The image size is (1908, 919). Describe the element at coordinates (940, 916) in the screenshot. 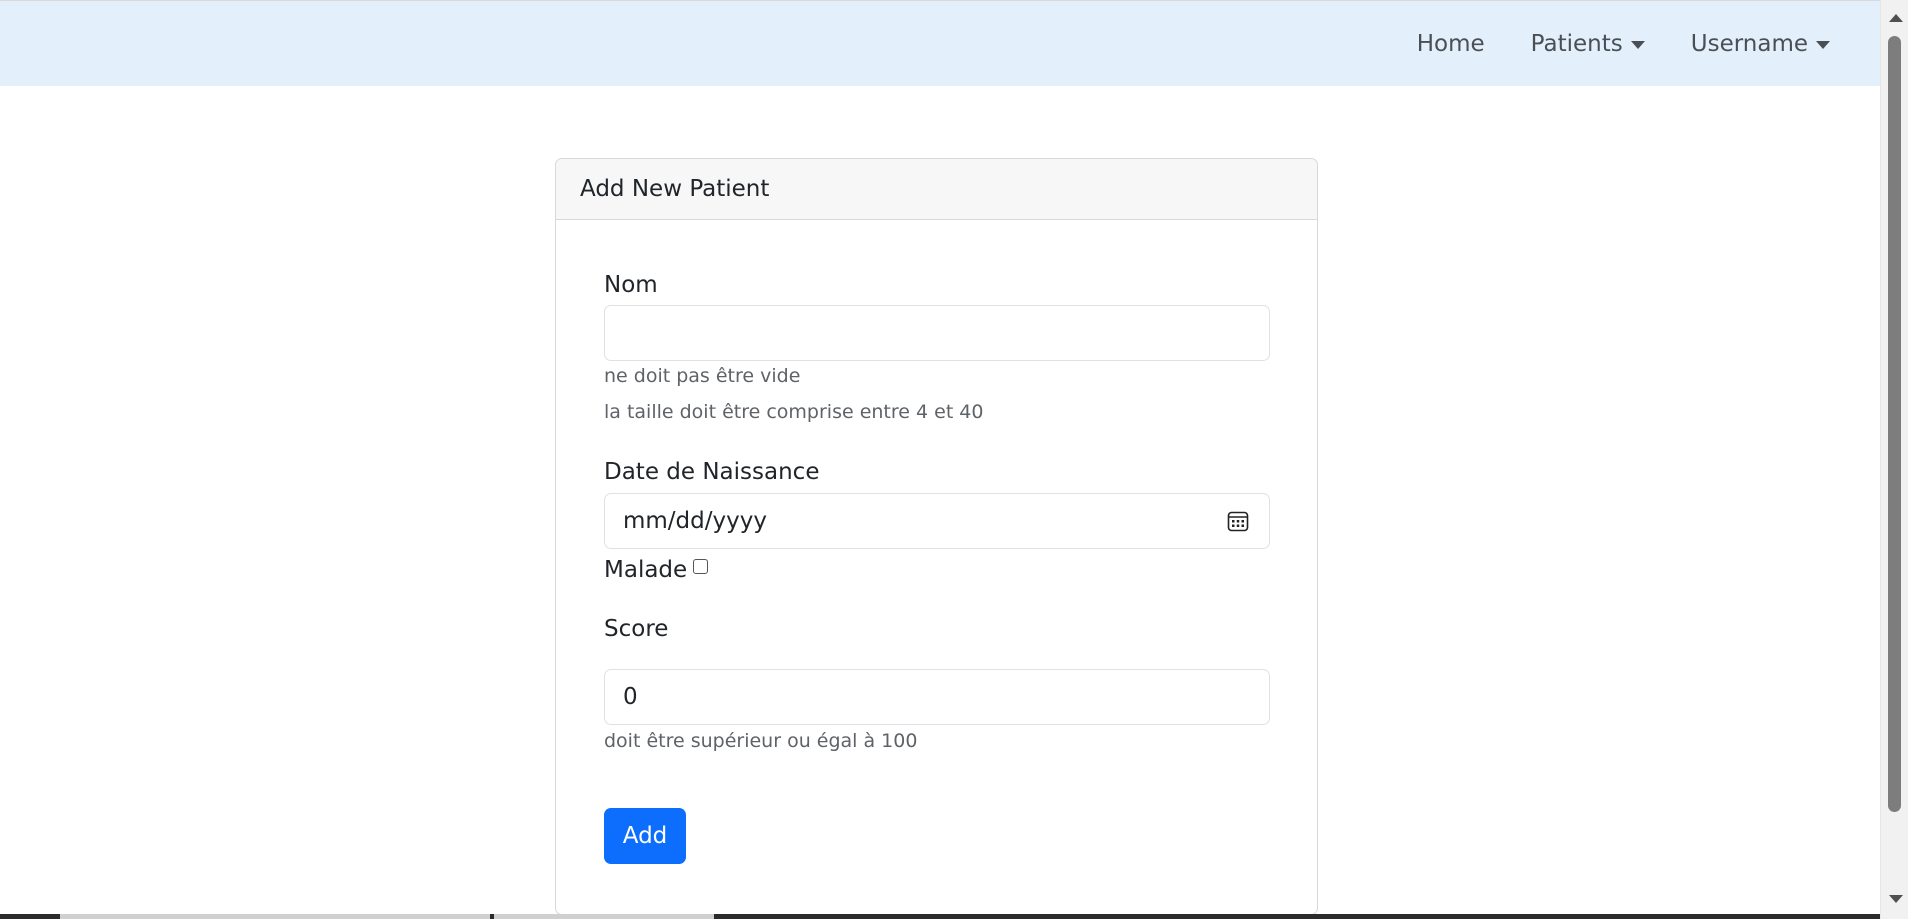

I see `bottom-strip` at that location.